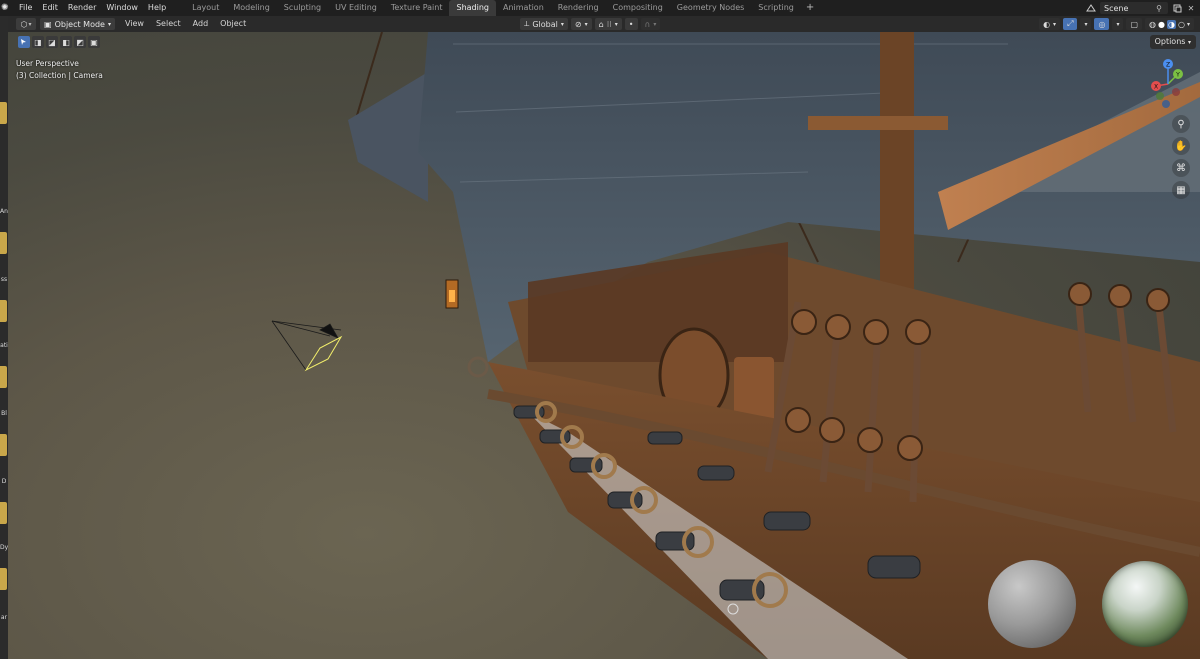 The width and height of the screenshot is (1200, 659). I want to click on mode-icon: ▣, so click(48, 24).